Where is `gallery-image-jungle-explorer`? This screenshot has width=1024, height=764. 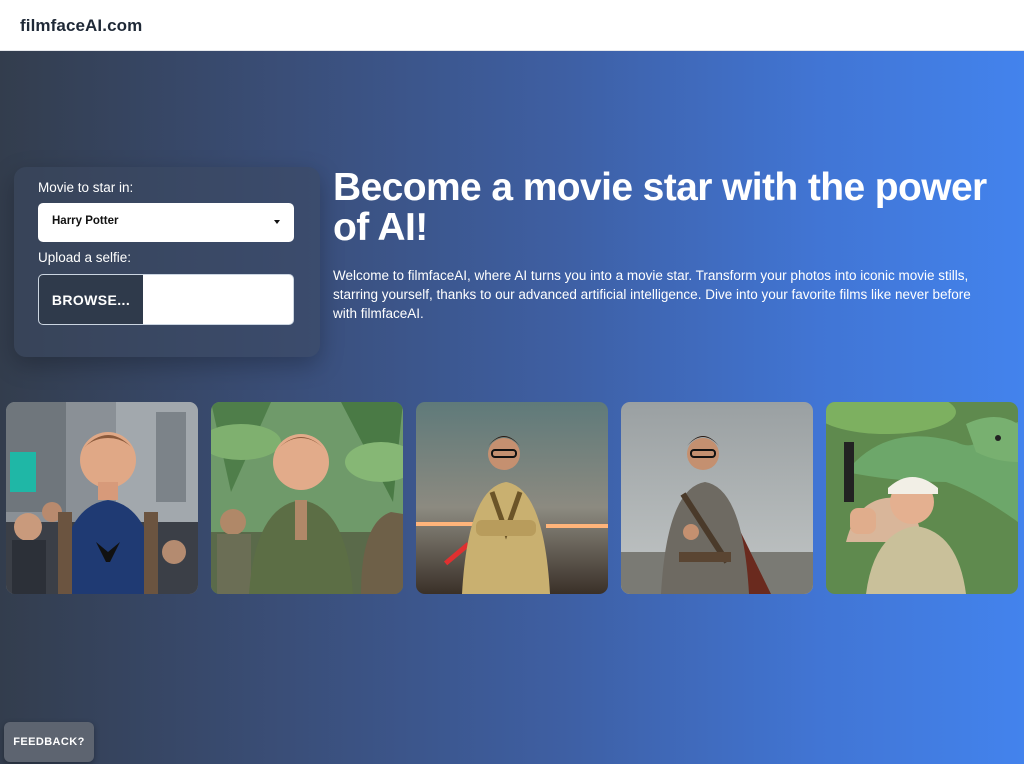
gallery-image-jungle-explorer is located at coordinates (307, 498).